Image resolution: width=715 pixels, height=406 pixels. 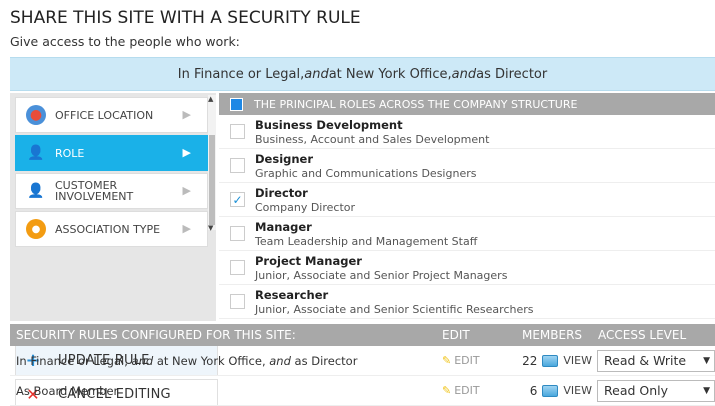 I want to click on criteria-scrollbar: ▲ ▼, so click(x=212, y=163).